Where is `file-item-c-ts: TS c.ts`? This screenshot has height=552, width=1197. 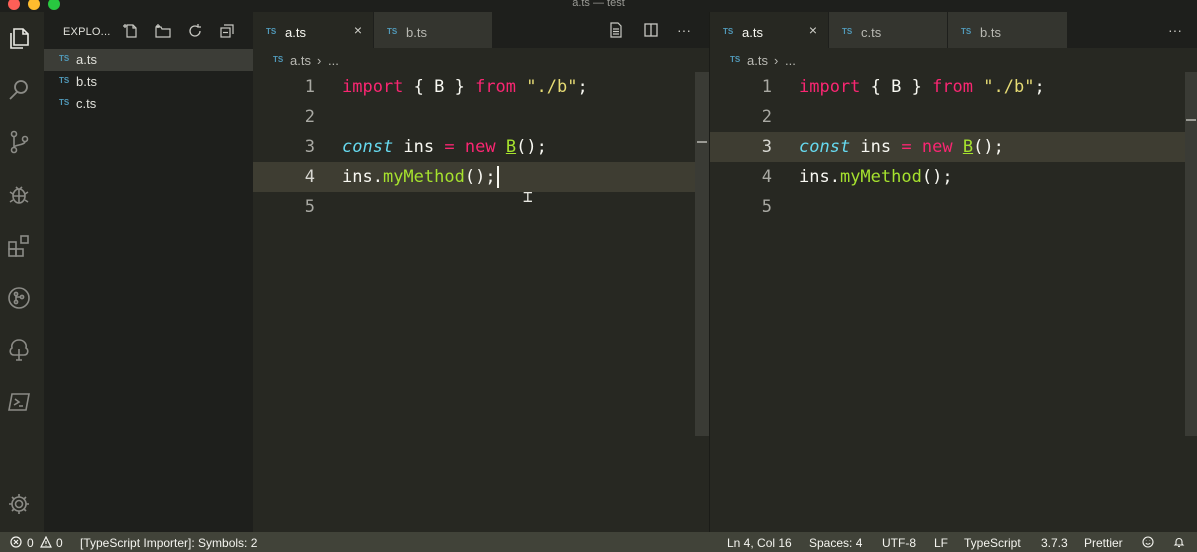 file-item-c-ts: TS c.ts is located at coordinates (148, 104).